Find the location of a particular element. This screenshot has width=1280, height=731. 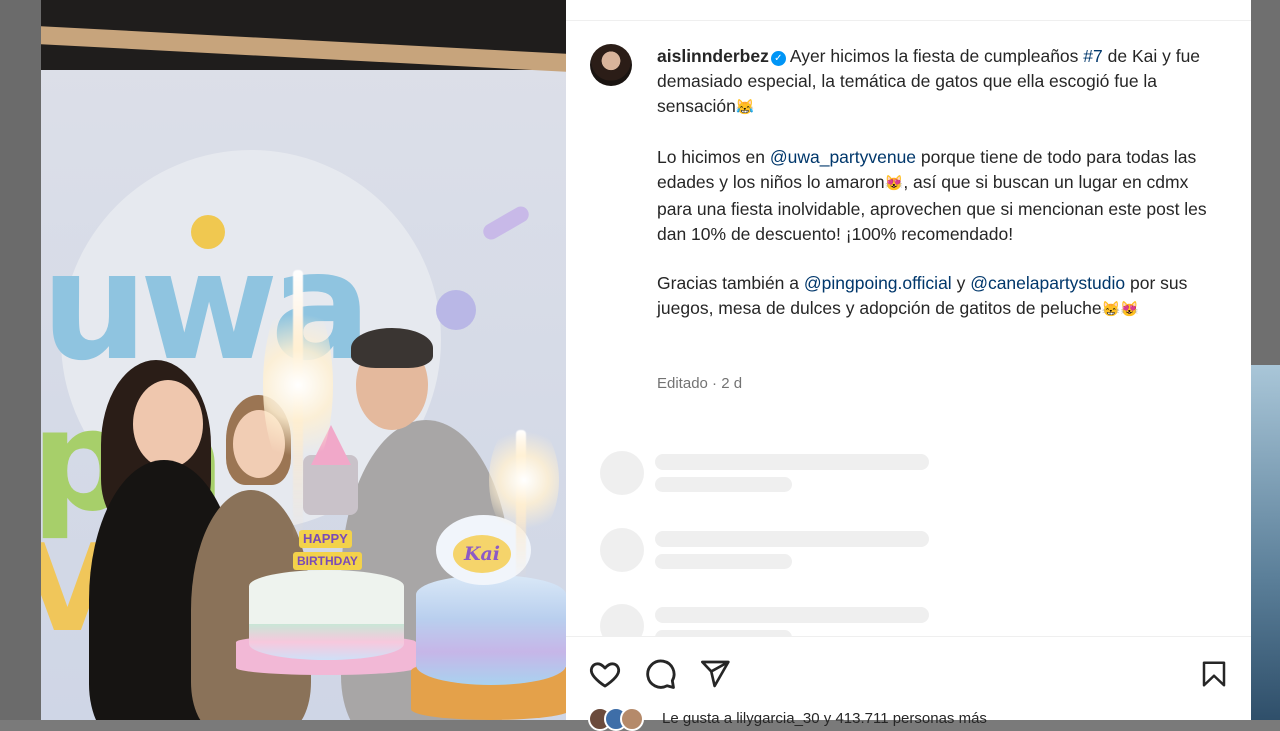

caption-text: Gracias también a is located at coordinates (730, 283).